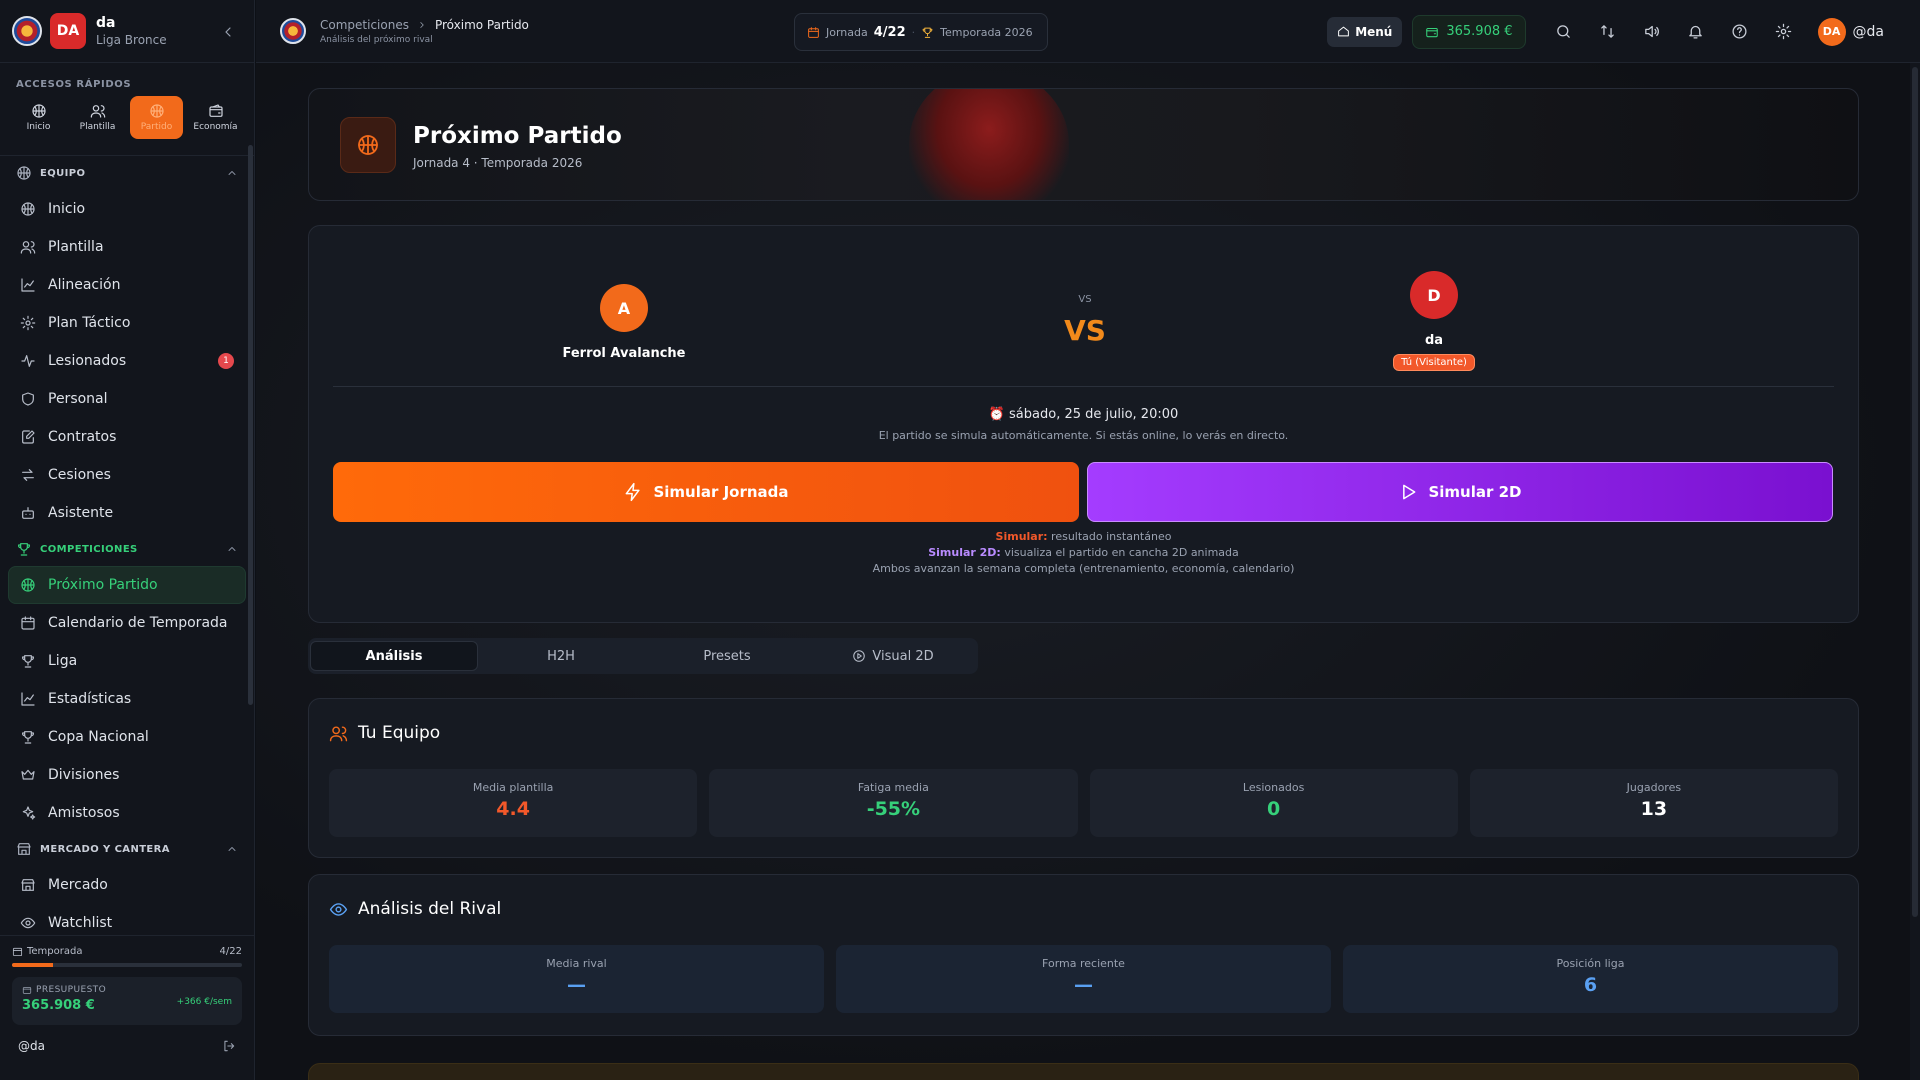  What do you see at coordinates (138, 623) in the screenshot?
I see `sidebar-item-label: Calendario de Temporada` at bounding box center [138, 623].